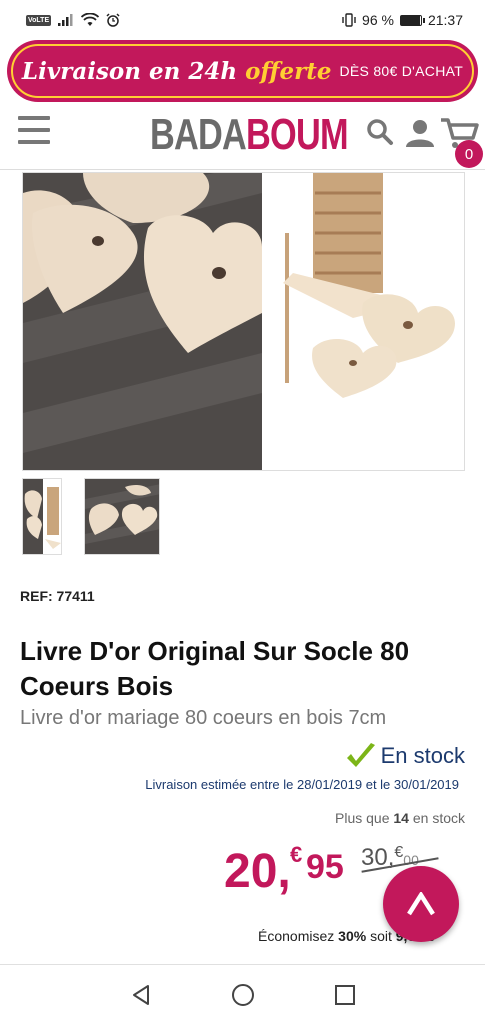  What do you see at coordinates (297, 134) in the screenshot?
I see `logo-part-boum: BOUM` at bounding box center [297, 134].